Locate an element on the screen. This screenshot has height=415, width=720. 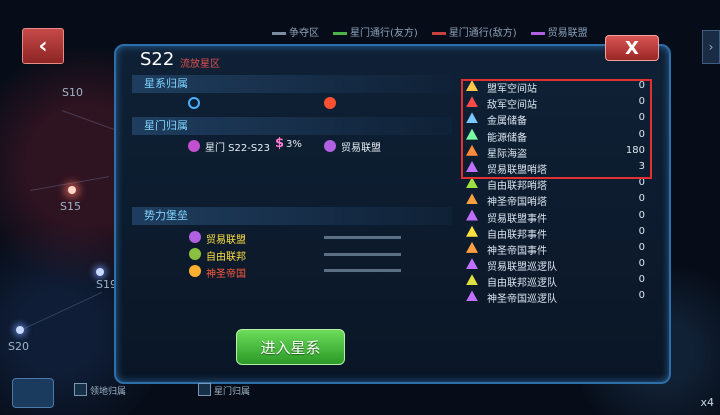
gate-owner: 贸易联盟 is located at coordinates (361, 148).